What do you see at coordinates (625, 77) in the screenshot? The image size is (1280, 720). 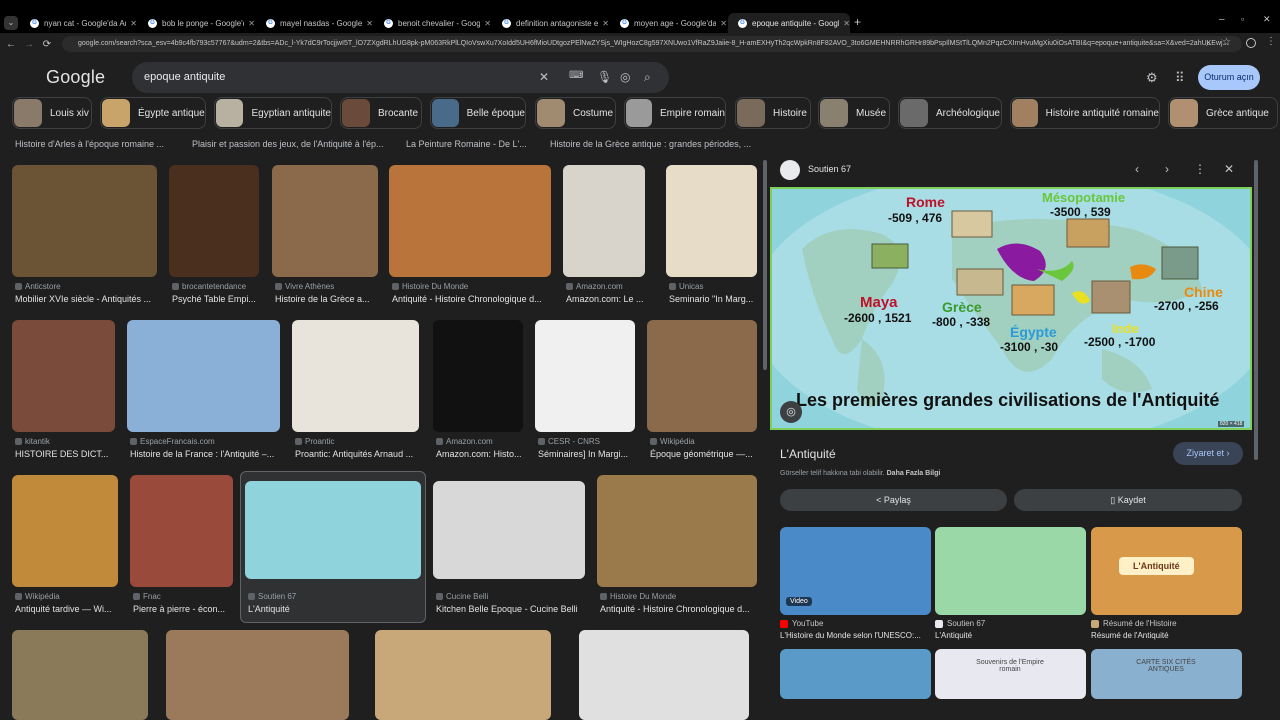 I see `camera-lens-icon: ◎` at bounding box center [625, 77].